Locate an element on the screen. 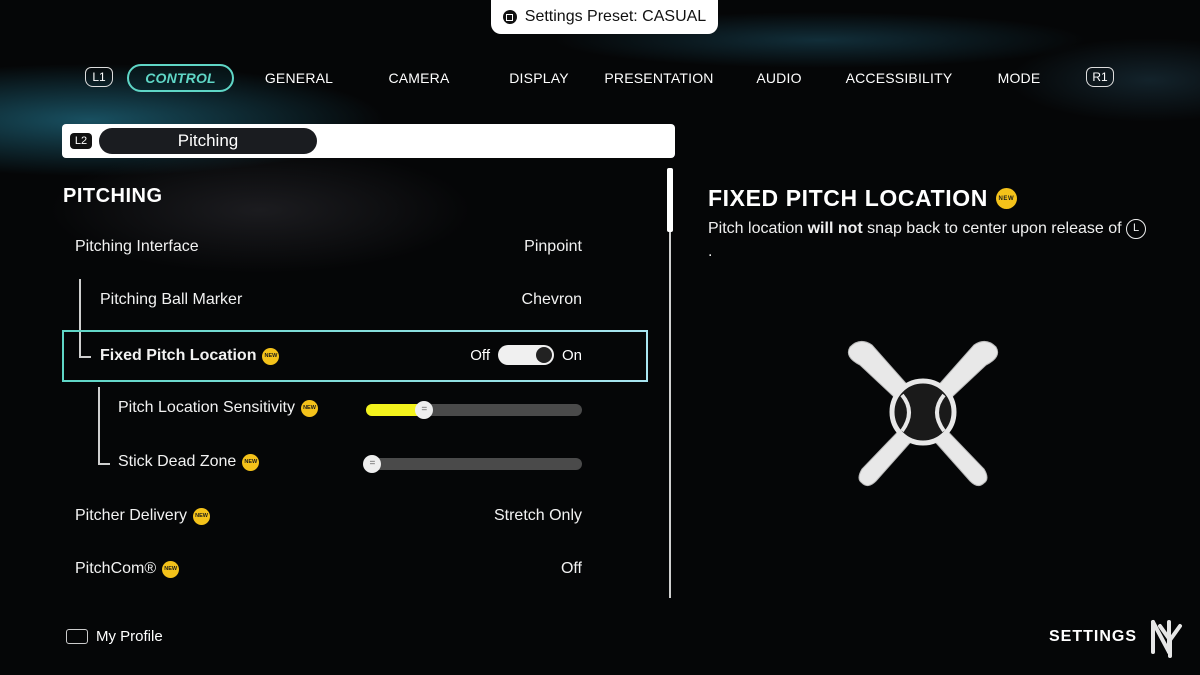 The height and width of the screenshot is (675, 1200). setting-label: Pitching Ball Marker is located at coordinates (171, 299).